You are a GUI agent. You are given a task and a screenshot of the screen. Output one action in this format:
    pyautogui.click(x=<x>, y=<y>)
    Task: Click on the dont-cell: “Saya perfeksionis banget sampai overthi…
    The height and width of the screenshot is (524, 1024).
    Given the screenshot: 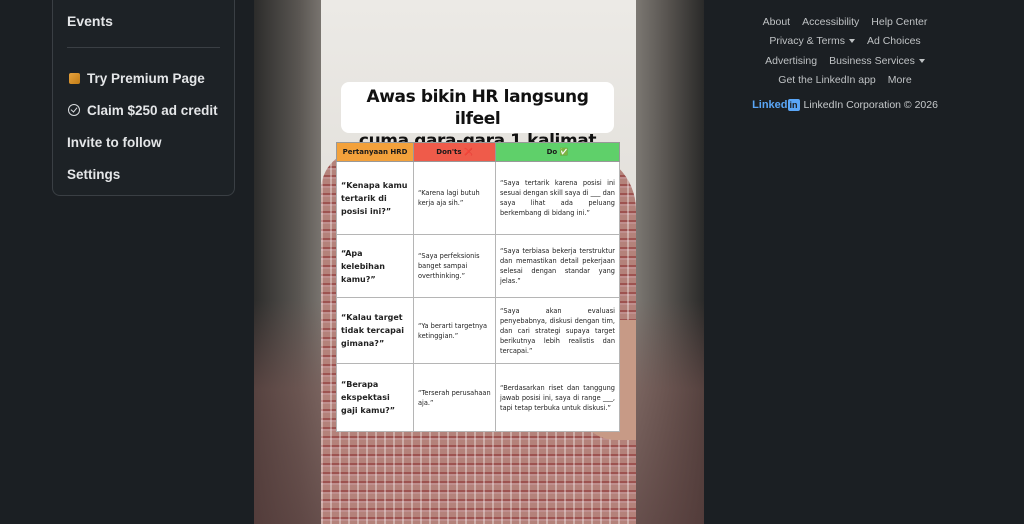 What is the action you would take?
    pyautogui.click(x=454, y=266)
    